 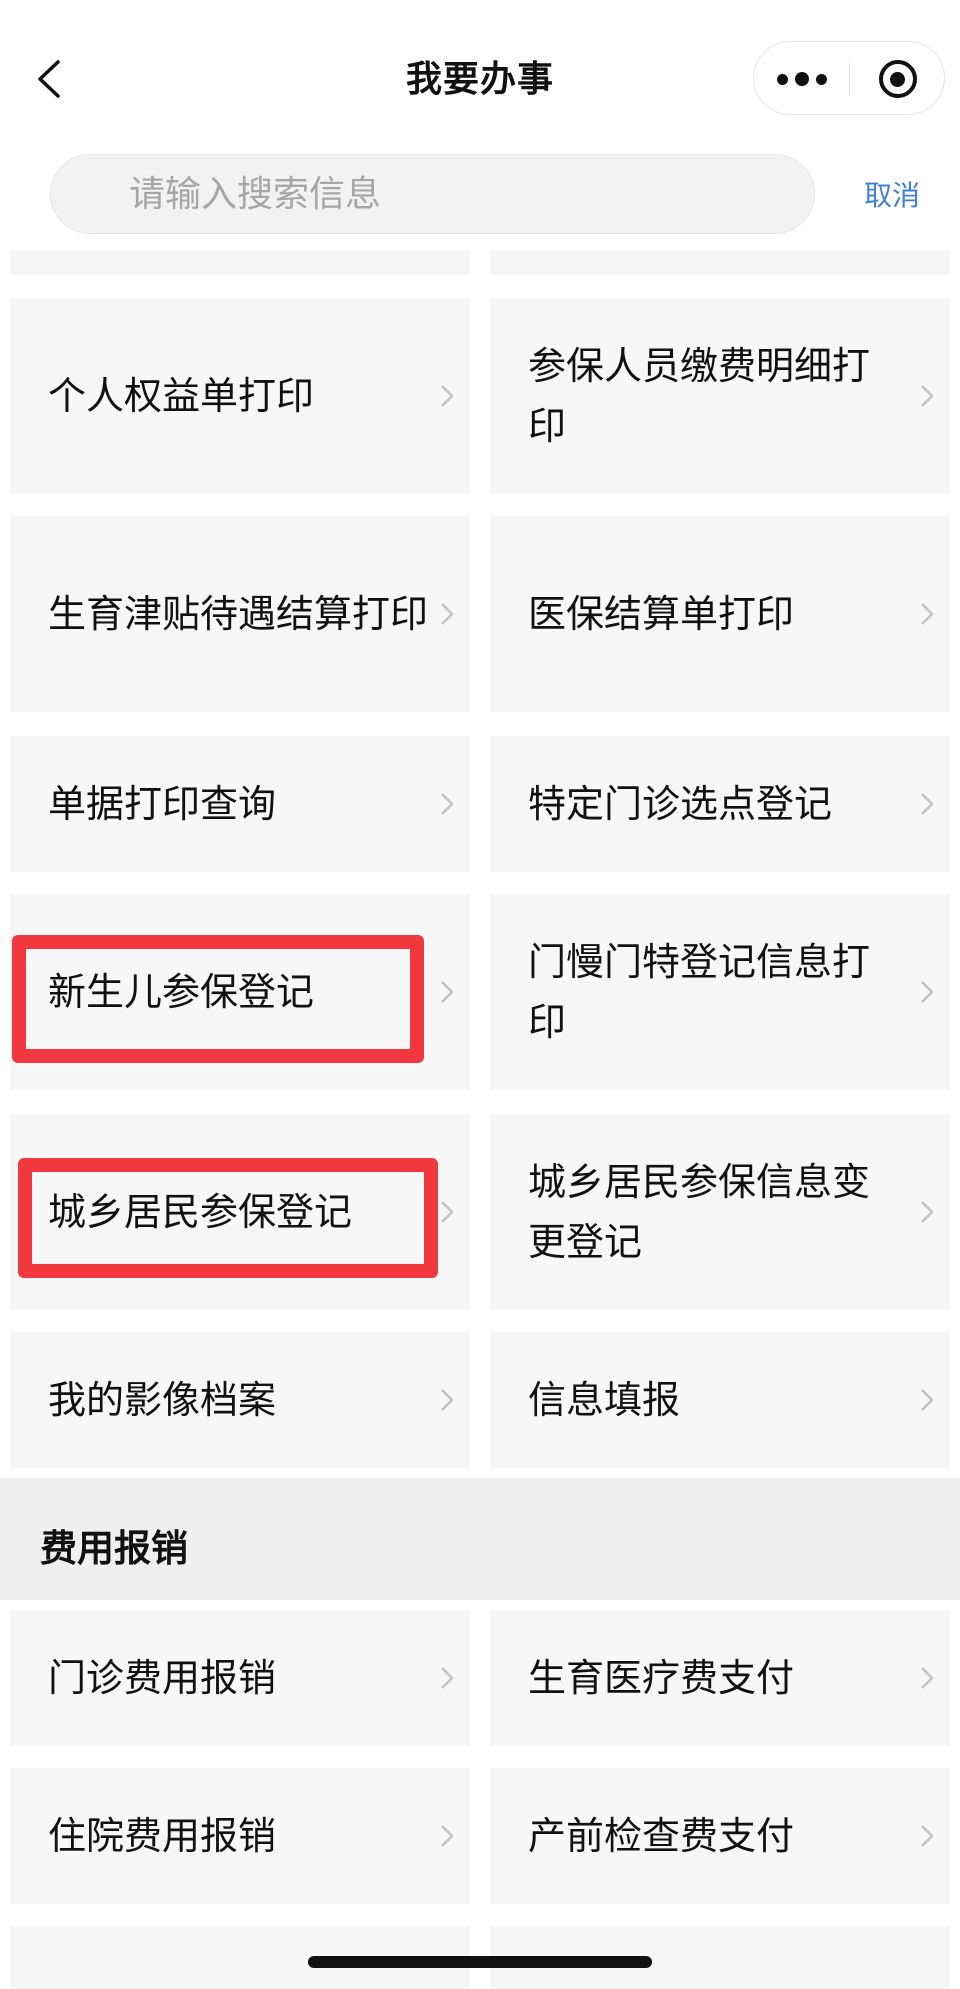 I want to click on service-card-maternity-medical-payment: 生育医疗费支付, so click(x=720, y=1678).